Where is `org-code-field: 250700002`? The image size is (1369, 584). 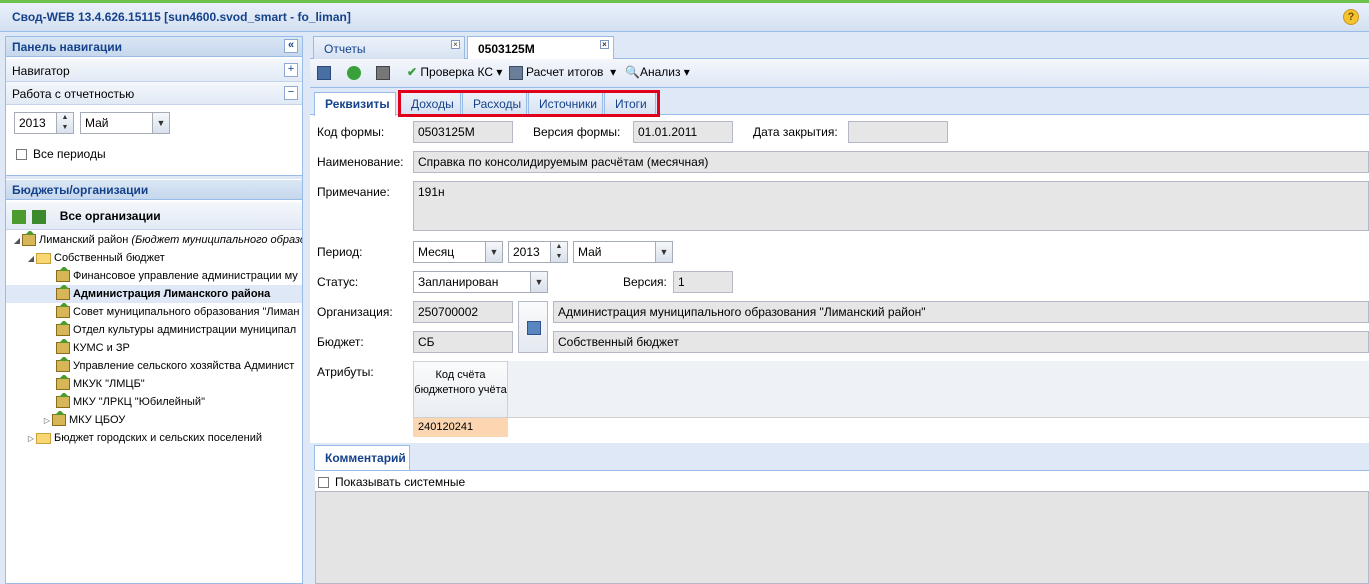 org-code-field: 250700002 is located at coordinates (463, 312).